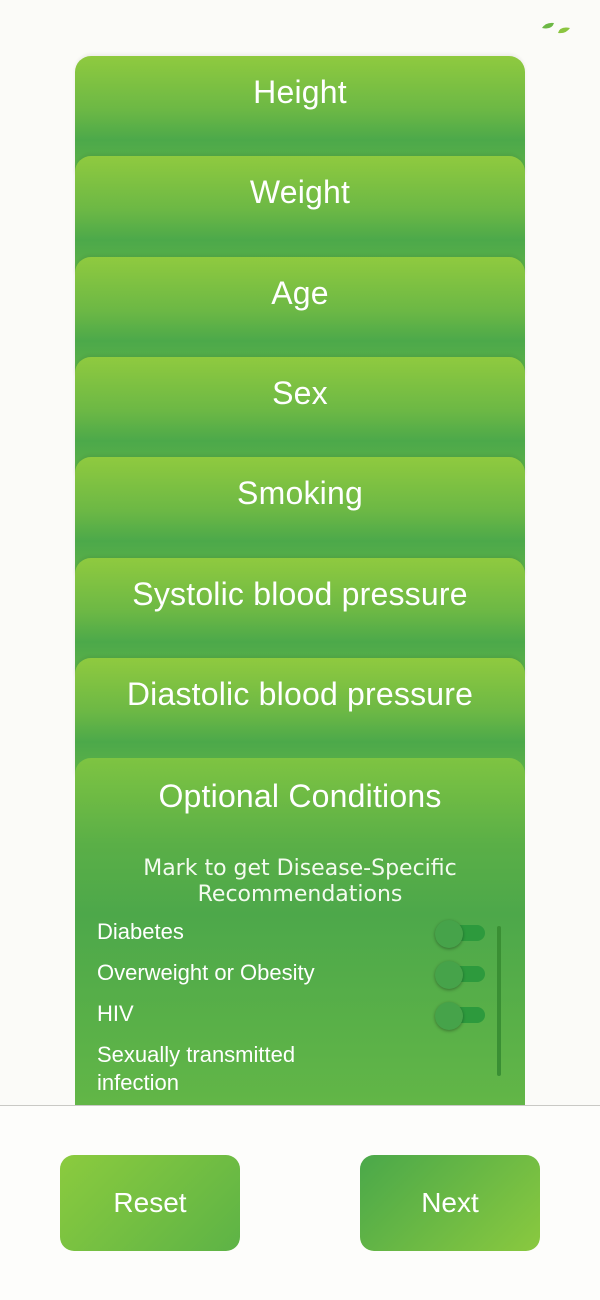  Describe the element at coordinates (150, 1203) in the screenshot. I see `reset-button: Reset` at that location.